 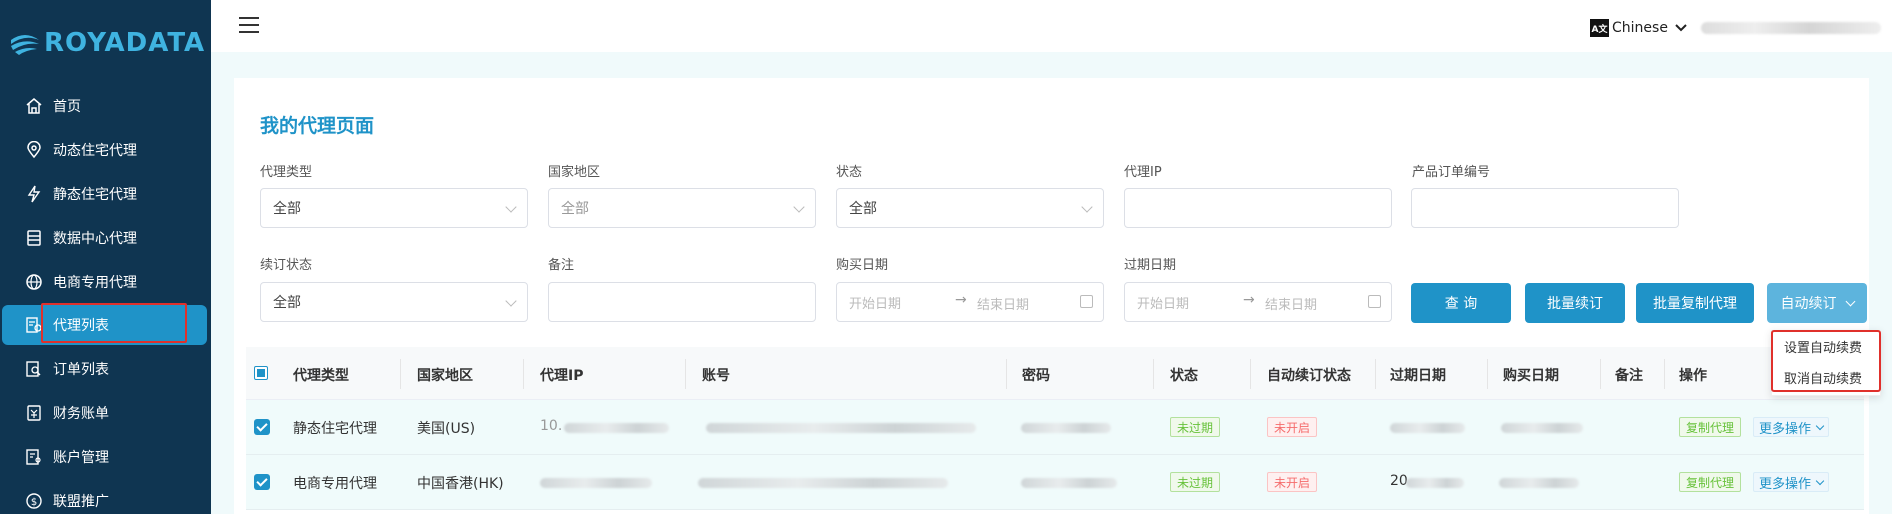 I want to click on sidebar-item-billing: 财务账单, so click(x=105, y=413).